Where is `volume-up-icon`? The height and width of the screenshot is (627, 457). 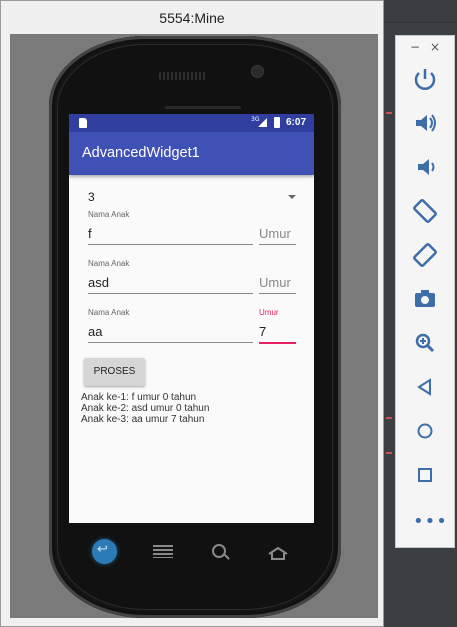 volume-up-icon is located at coordinates (425, 123).